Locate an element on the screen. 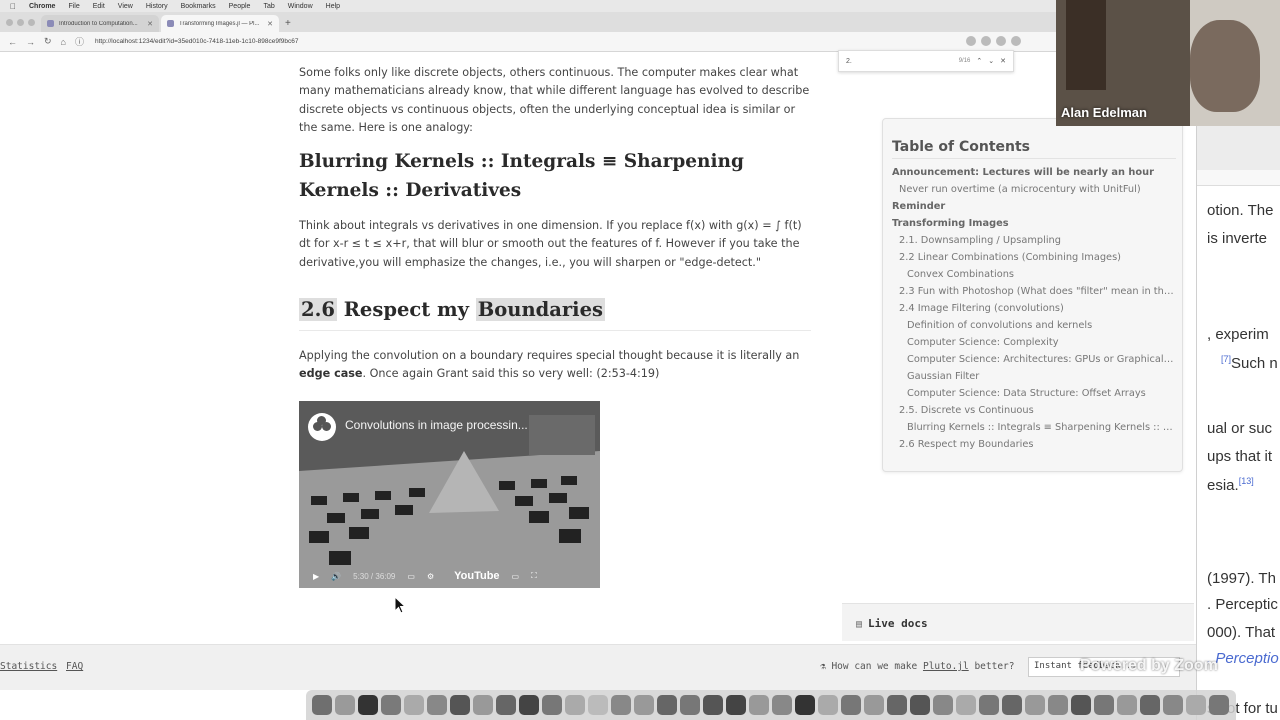 This screenshot has width=1280, height=720. browser-tab-active: Transforming Images.jl — Pl... ✕ is located at coordinates (220, 23).